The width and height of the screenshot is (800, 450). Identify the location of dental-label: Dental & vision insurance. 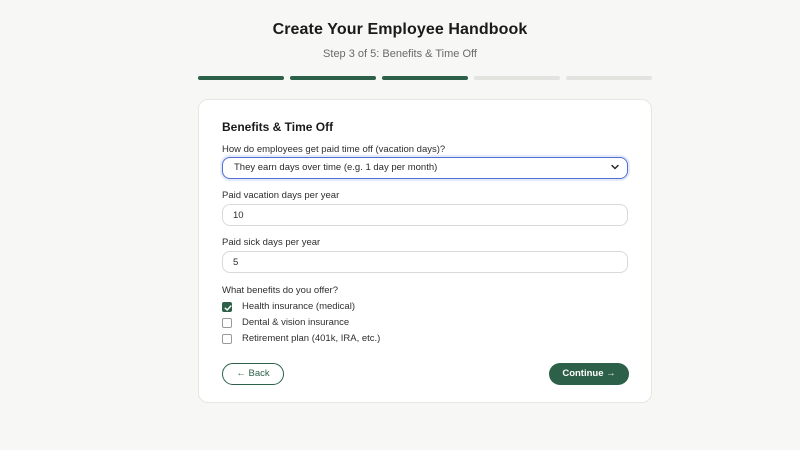
(296, 322).